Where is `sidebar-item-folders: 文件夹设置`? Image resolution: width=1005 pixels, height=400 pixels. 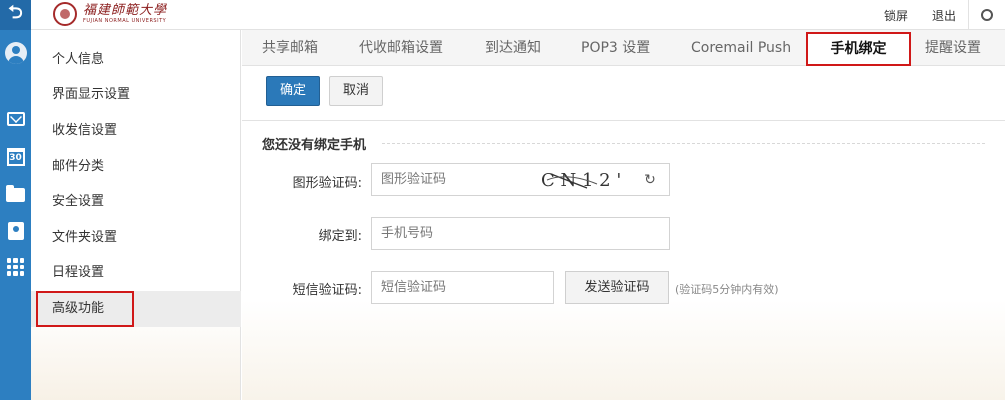 sidebar-item-folders: 文件夹设置 is located at coordinates (136, 238).